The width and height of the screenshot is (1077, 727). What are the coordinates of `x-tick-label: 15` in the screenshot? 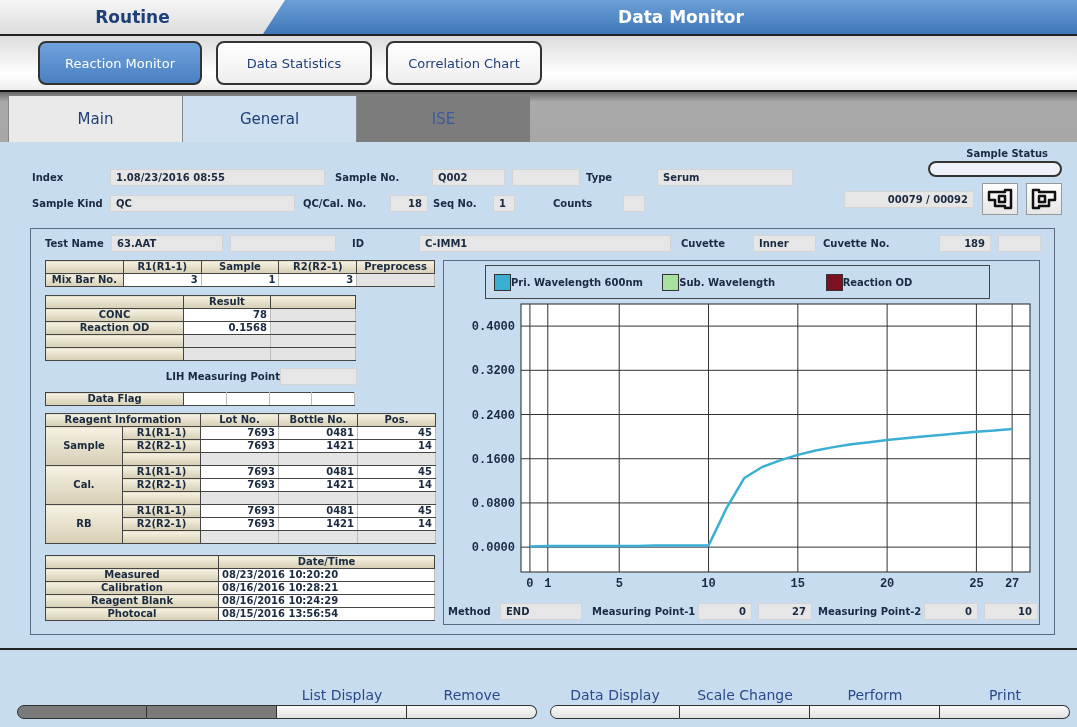 It's located at (798, 584).